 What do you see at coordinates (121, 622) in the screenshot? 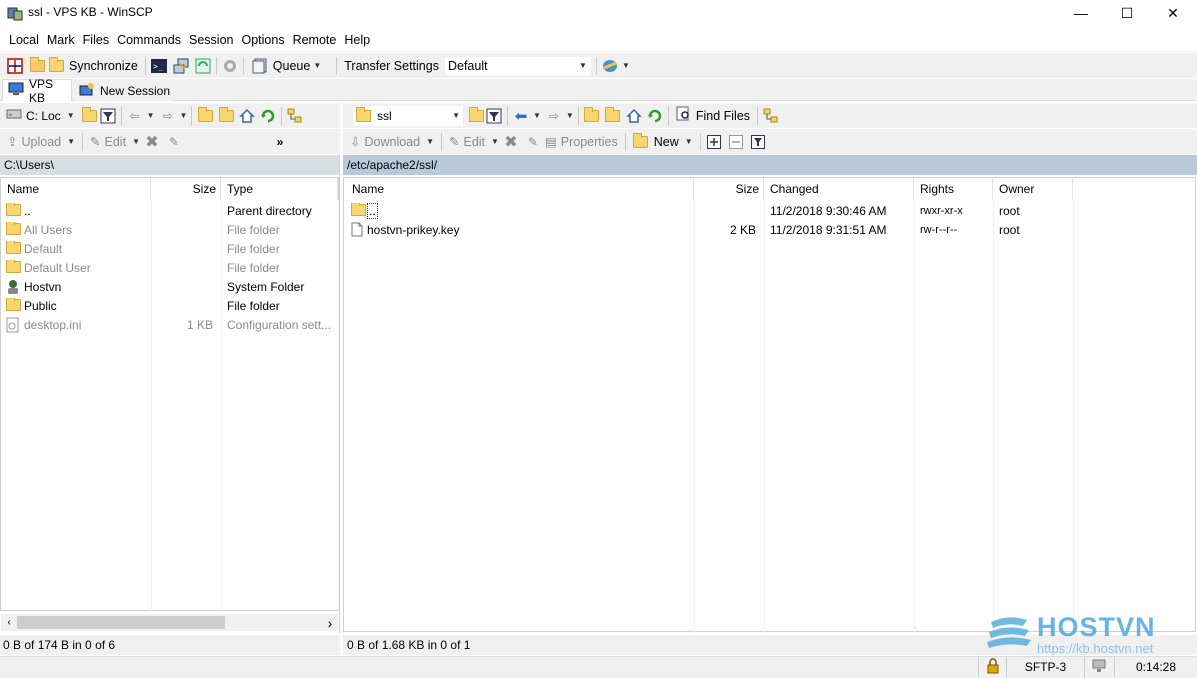
I see `scrollbar-thumb` at bounding box center [121, 622].